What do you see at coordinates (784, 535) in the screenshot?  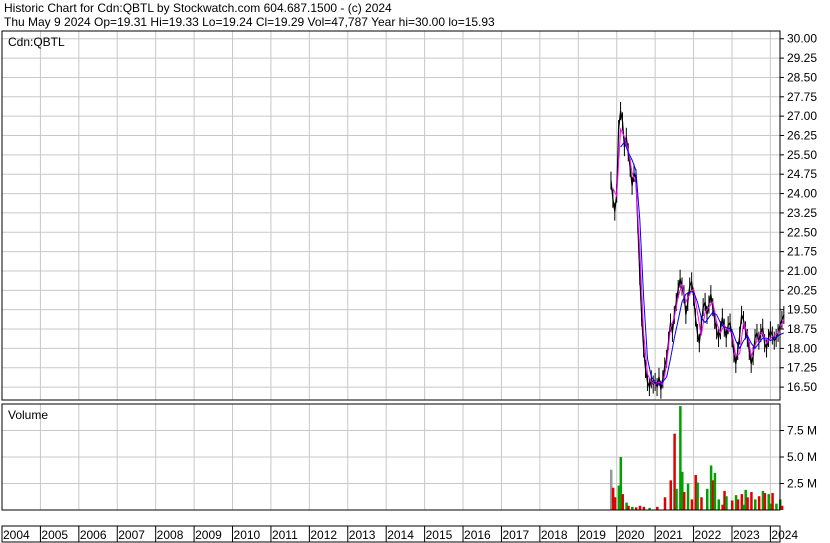 I see `x-tick-label-year: 2024` at bounding box center [784, 535].